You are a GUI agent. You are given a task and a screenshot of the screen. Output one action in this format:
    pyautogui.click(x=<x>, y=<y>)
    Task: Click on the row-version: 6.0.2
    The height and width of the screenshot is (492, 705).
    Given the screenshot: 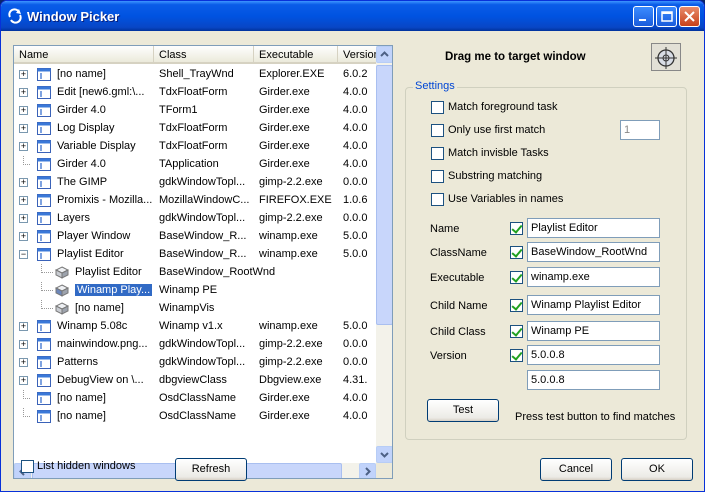 What is the action you would take?
    pyautogui.click(x=355, y=74)
    